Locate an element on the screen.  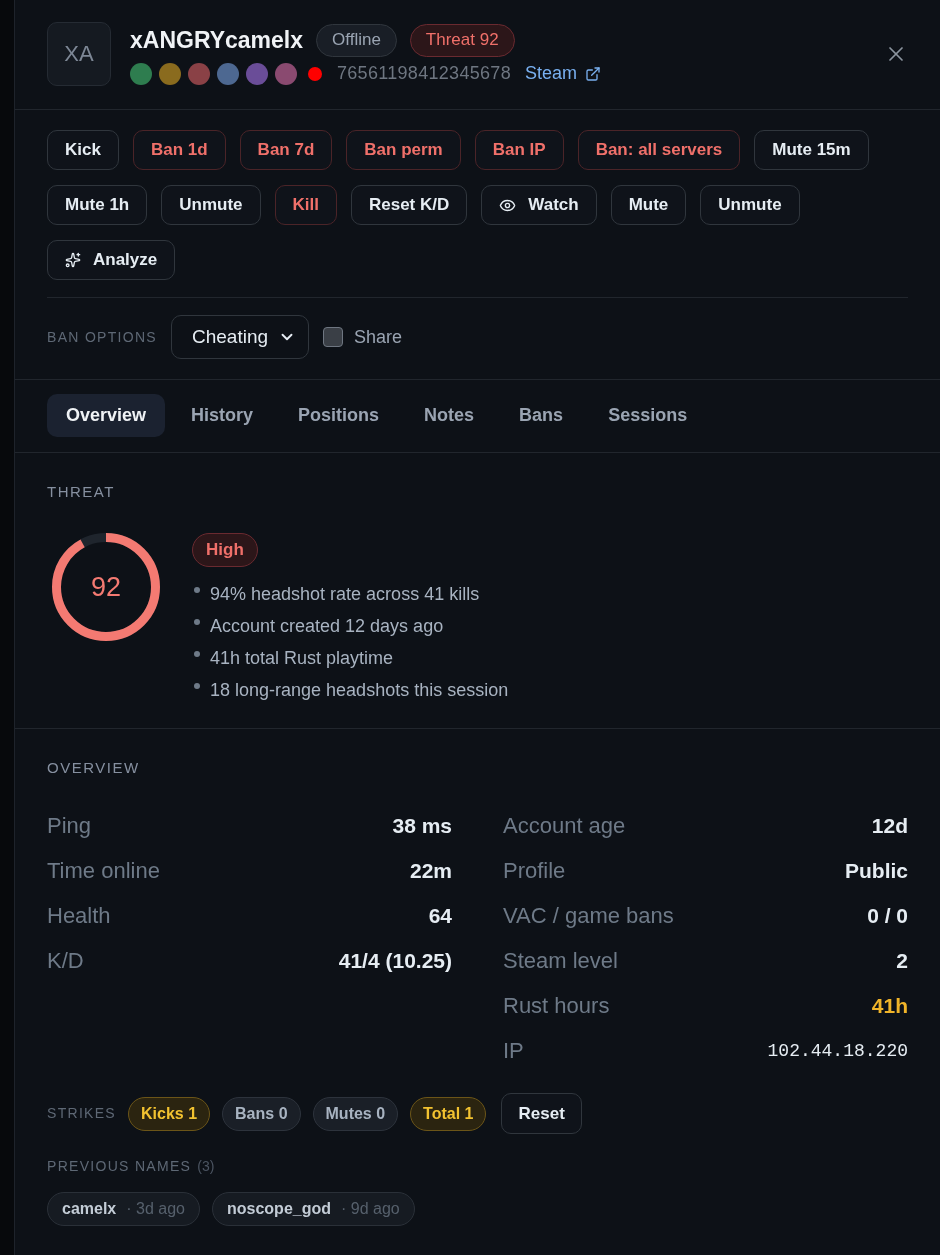
reason-select: Cheating is located at coordinates (240, 337).